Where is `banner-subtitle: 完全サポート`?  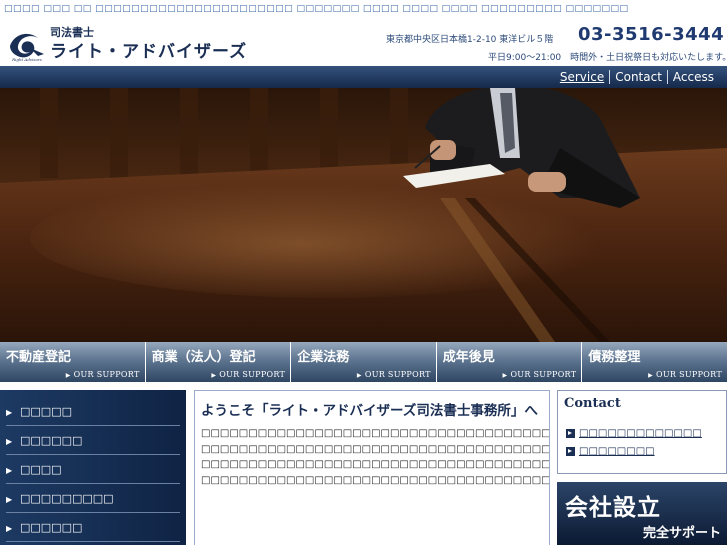 banner-subtitle: 完全サポート is located at coordinates (681, 533).